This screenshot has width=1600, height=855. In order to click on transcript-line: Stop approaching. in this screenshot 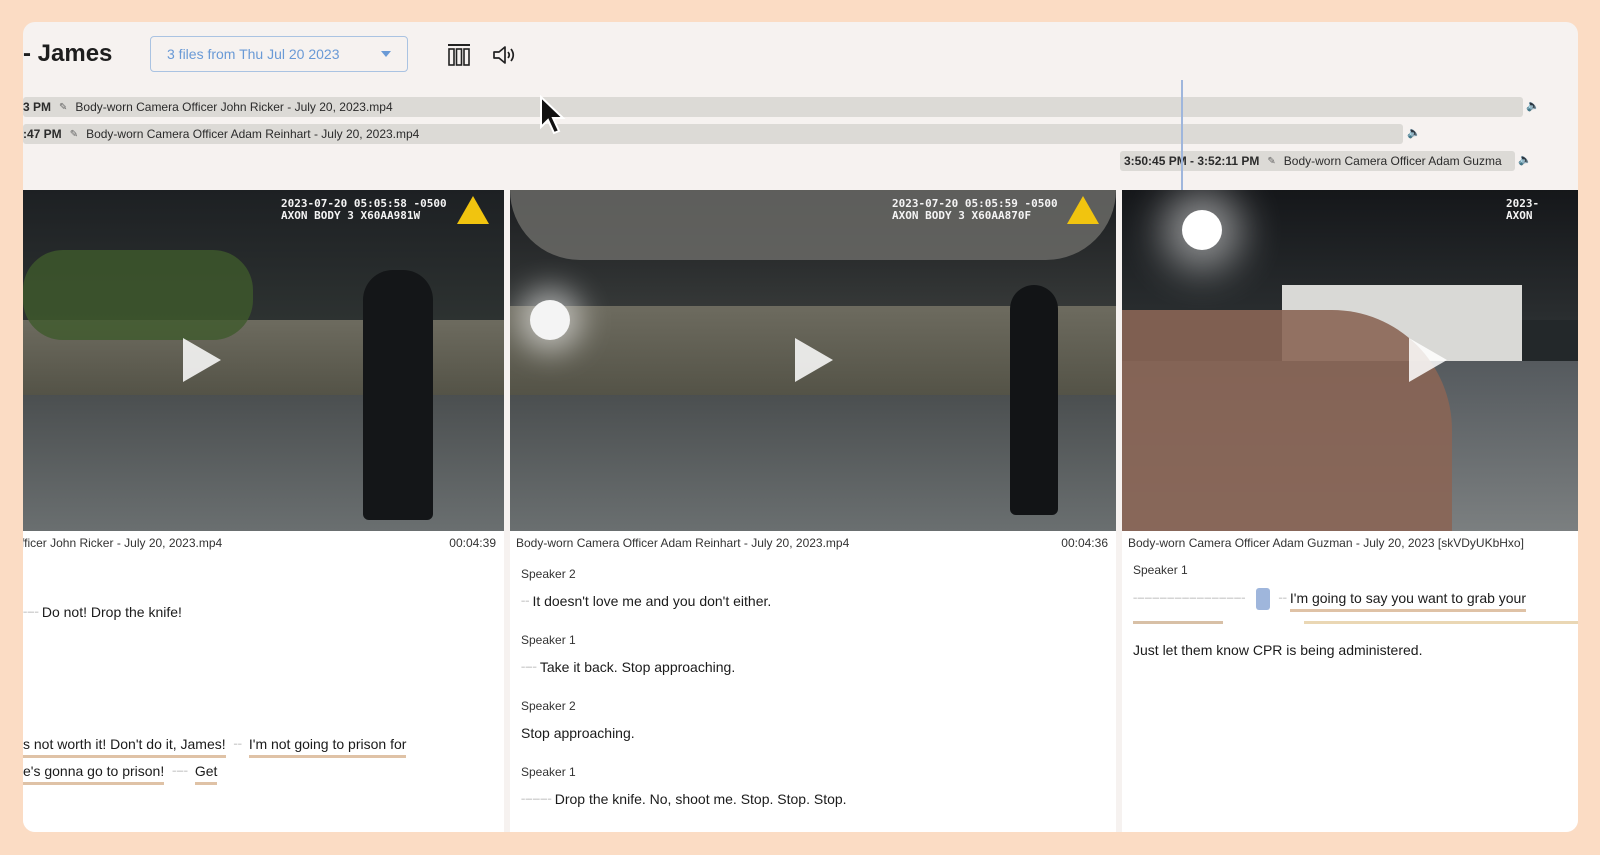, I will do `click(578, 733)`.